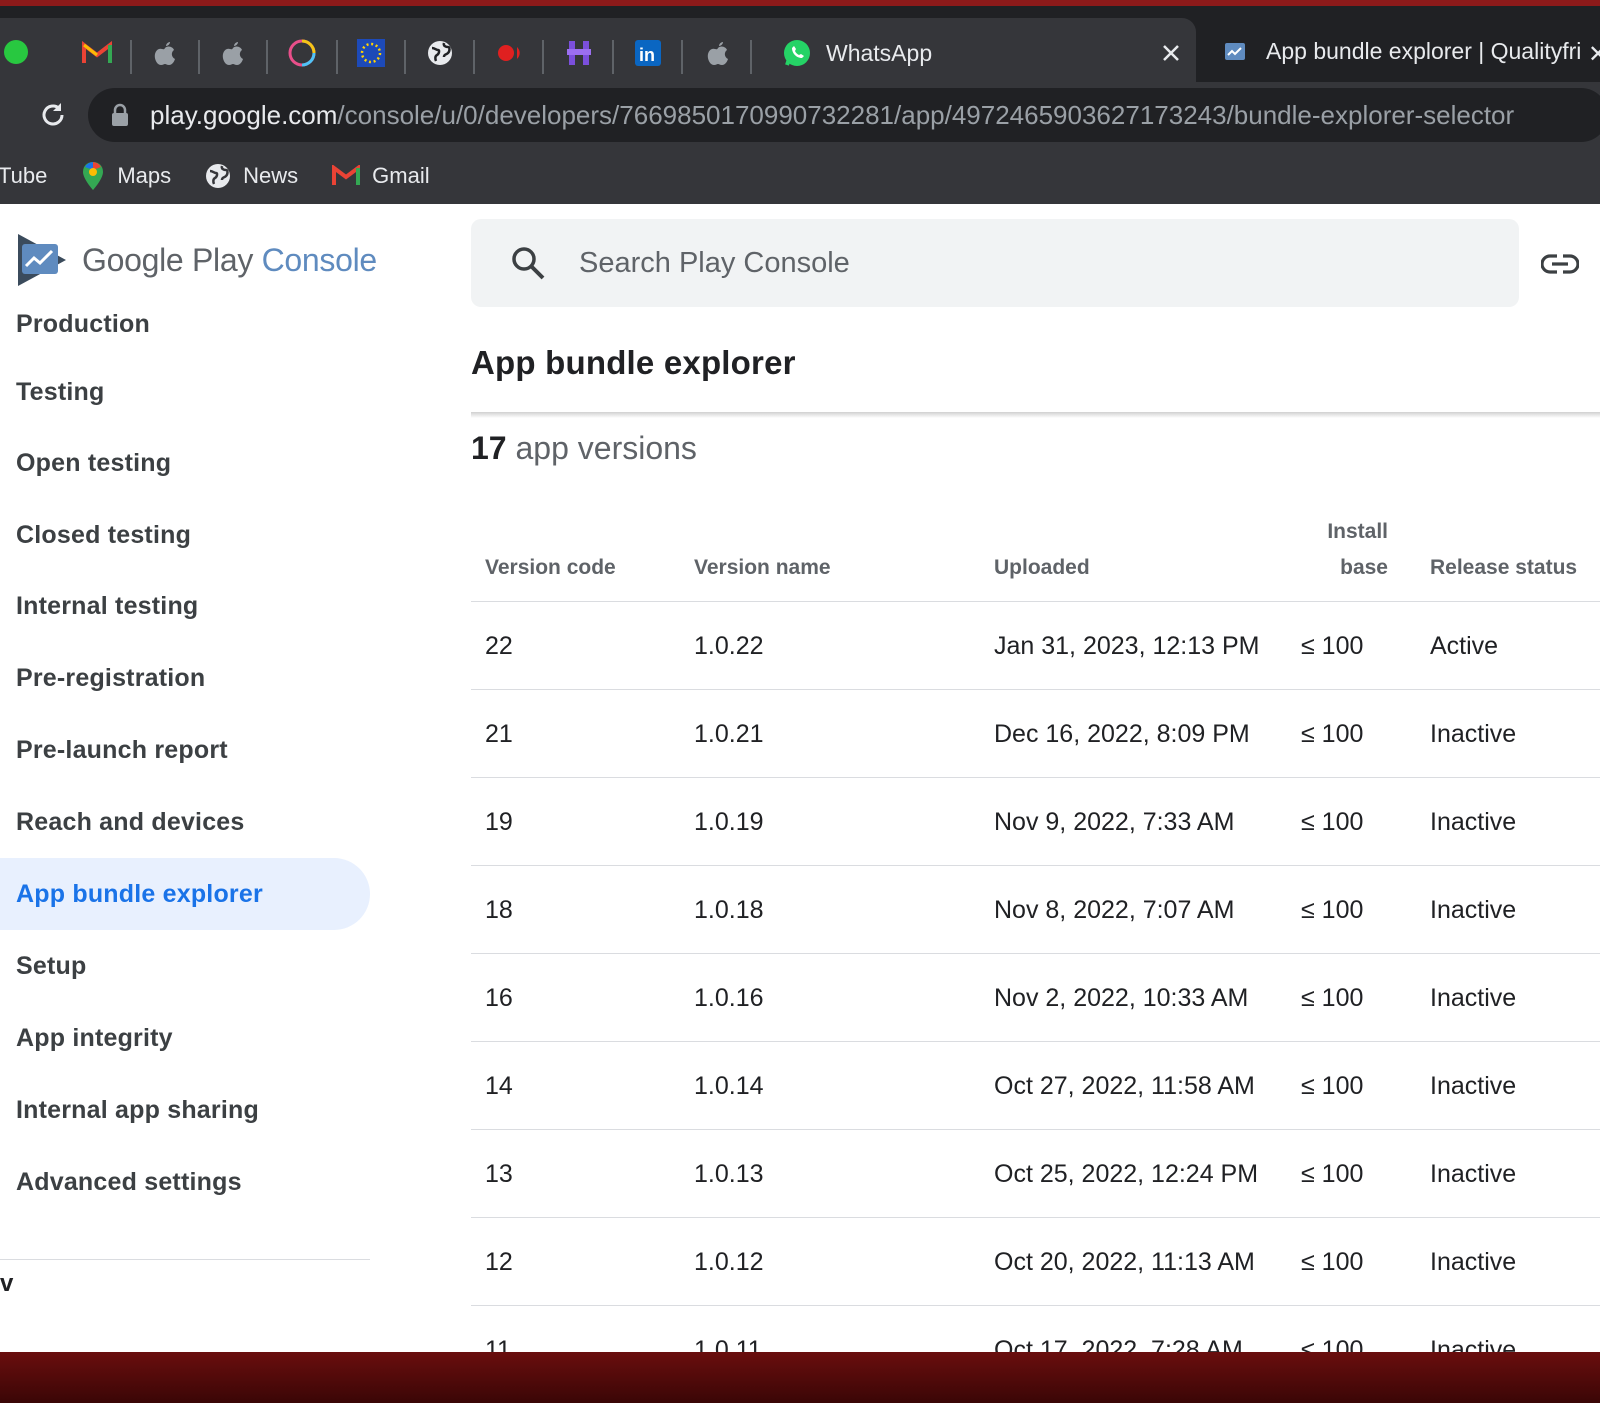 This screenshot has height=1403, width=1600. I want to click on sidebar-item-label: Reach and devices, so click(130, 821).